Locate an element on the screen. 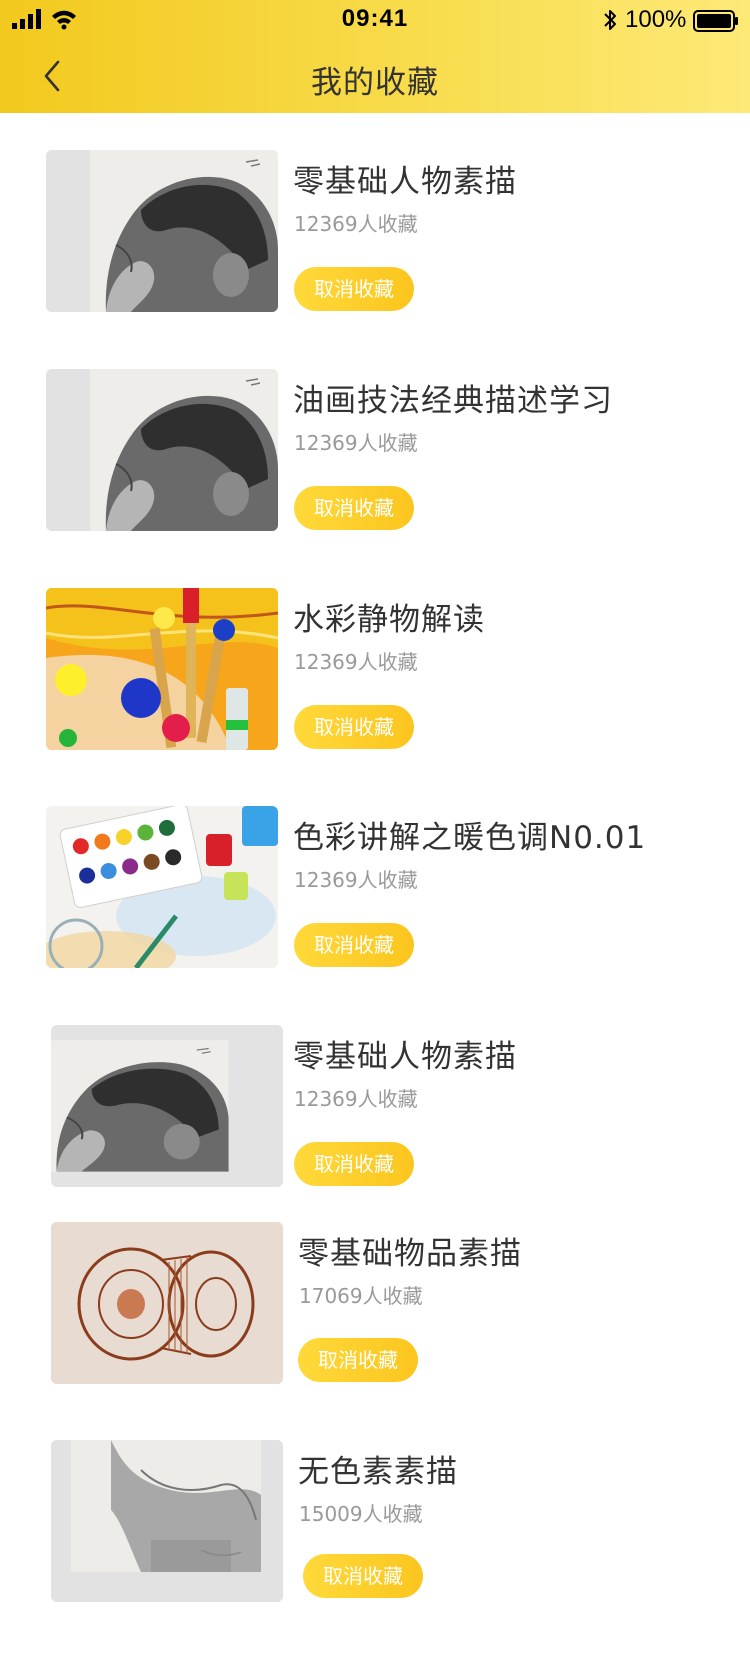 The width and height of the screenshot is (750, 1653). favorite-count: 15009人收藏 is located at coordinates (361, 1514).